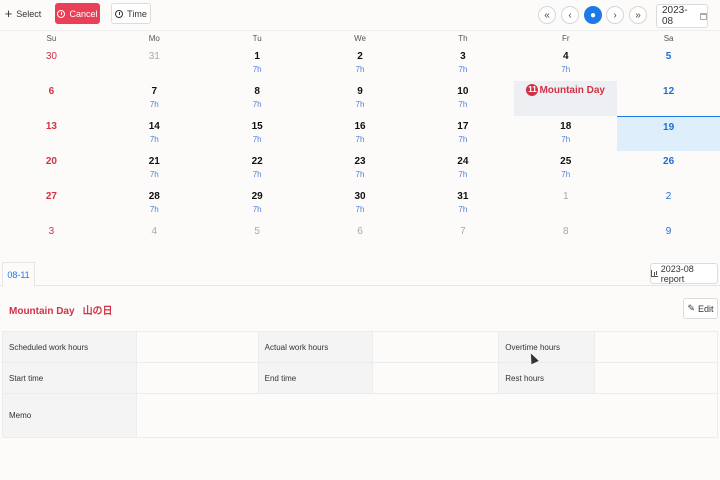  I want to click on overtime-hours-value, so click(656, 347).